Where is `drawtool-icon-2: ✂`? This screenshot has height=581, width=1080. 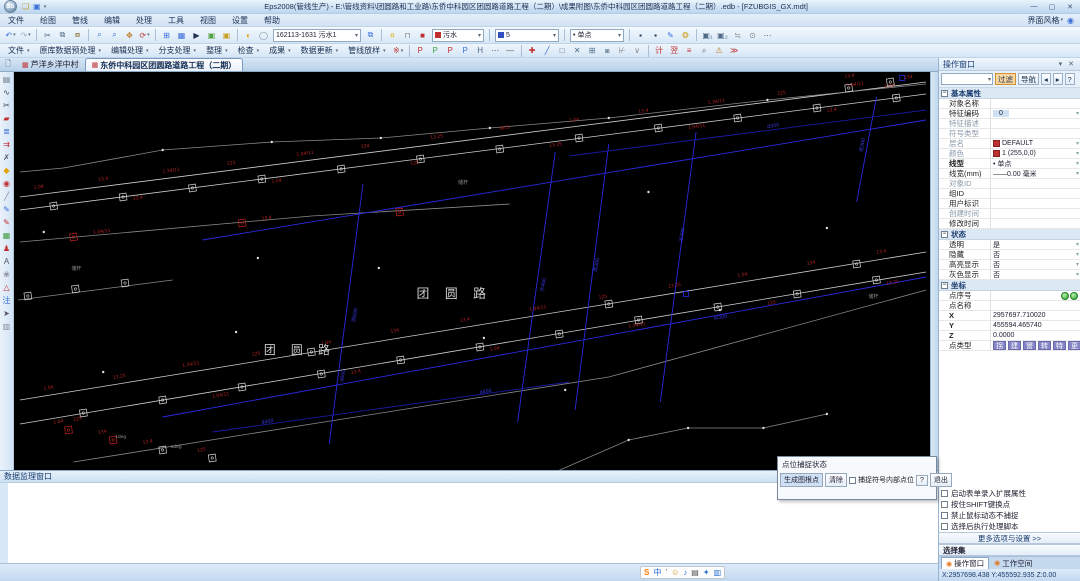
drawtool-icon-2: ✂ is located at coordinates (7, 105).